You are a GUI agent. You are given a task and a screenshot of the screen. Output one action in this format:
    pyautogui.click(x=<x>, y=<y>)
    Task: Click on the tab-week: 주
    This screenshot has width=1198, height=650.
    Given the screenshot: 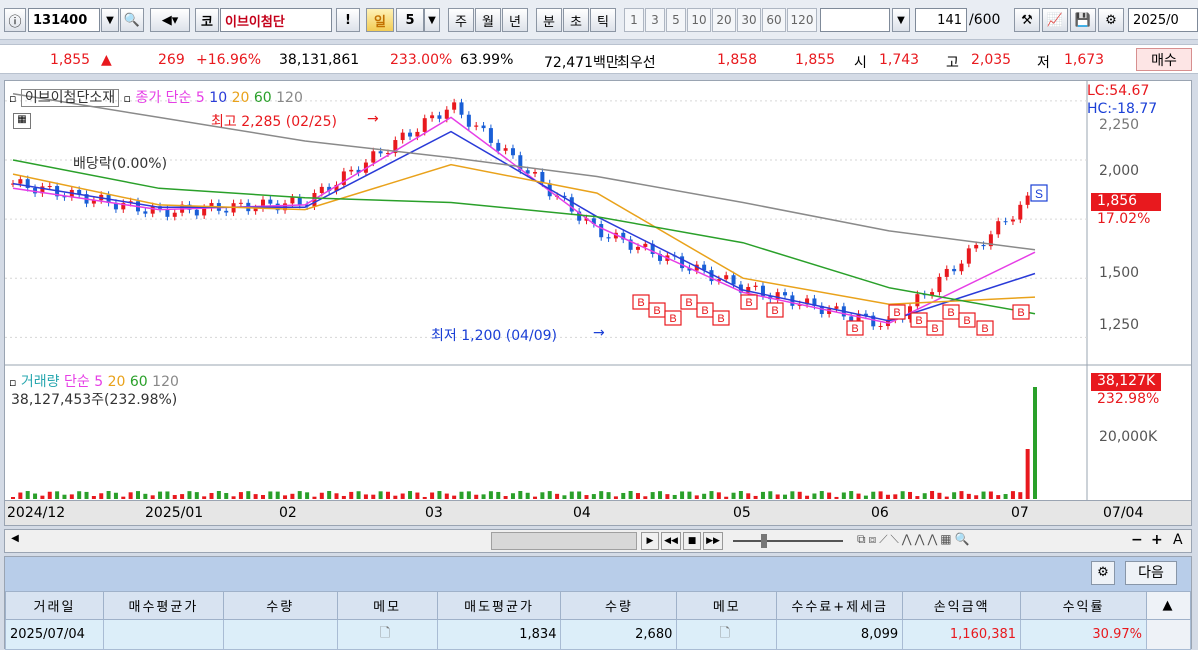 What is the action you would take?
    pyautogui.click(x=461, y=20)
    